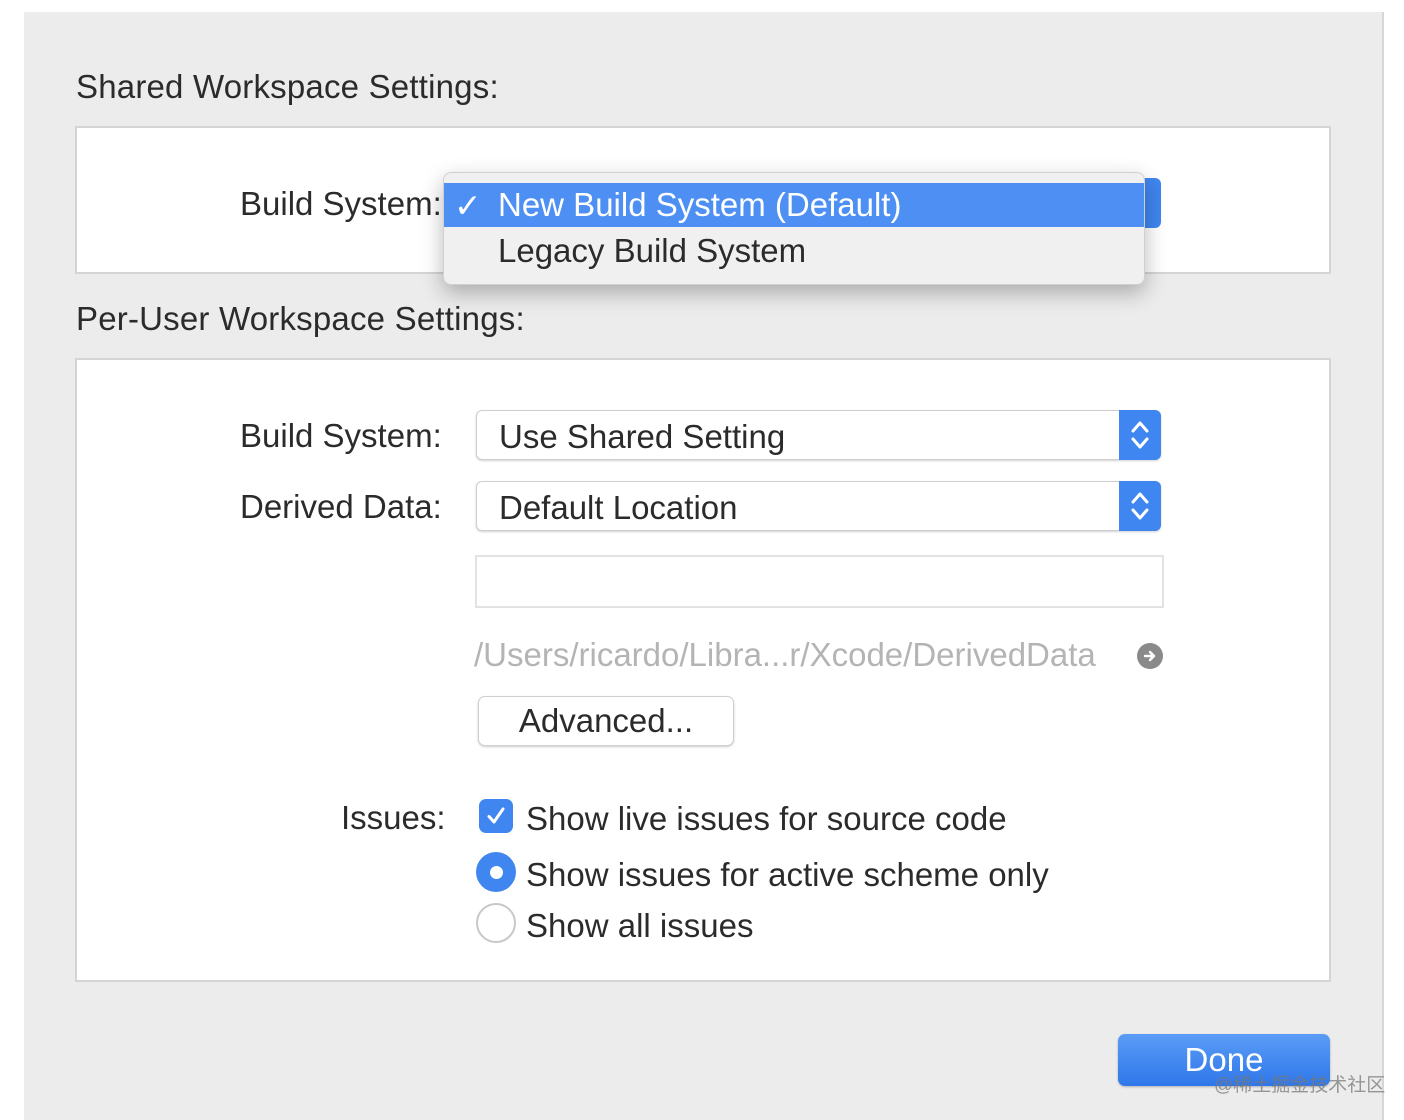 The width and height of the screenshot is (1404, 1120). Describe the element at coordinates (787, 875) in the screenshot. I see `active-scheme-only-label: Show issues for active scheme only` at that location.